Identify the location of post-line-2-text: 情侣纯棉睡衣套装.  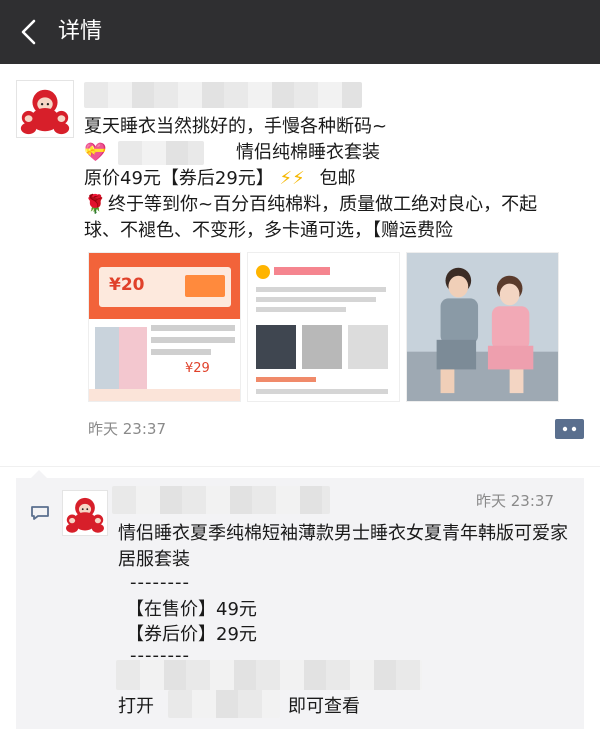
(308, 152).